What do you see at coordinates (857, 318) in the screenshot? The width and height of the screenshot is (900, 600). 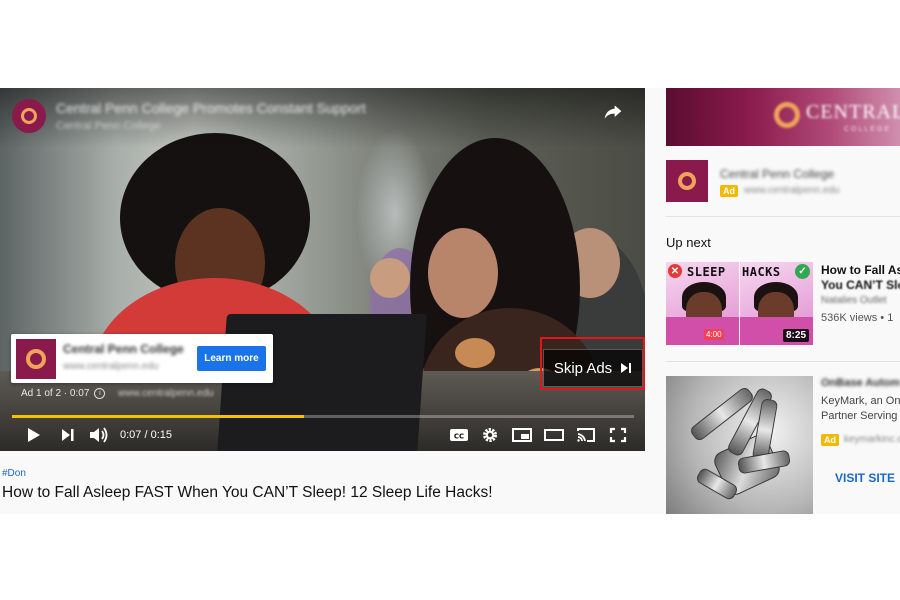 I see `recommended-view-count: 536K views • 1` at bounding box center [857, 318].